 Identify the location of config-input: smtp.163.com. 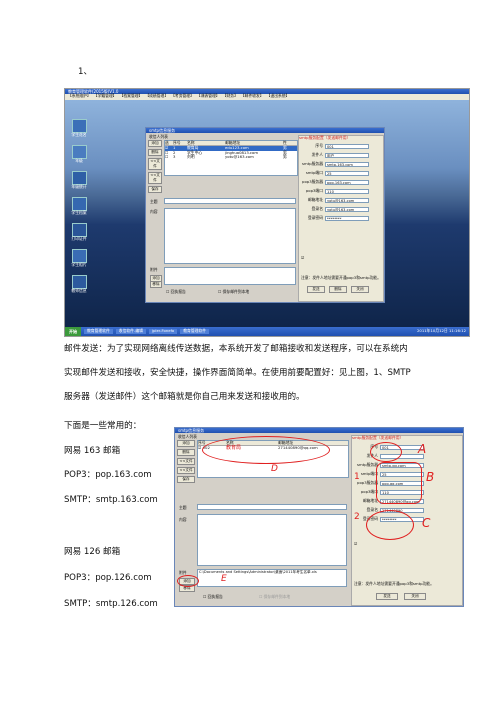
(347, 164).